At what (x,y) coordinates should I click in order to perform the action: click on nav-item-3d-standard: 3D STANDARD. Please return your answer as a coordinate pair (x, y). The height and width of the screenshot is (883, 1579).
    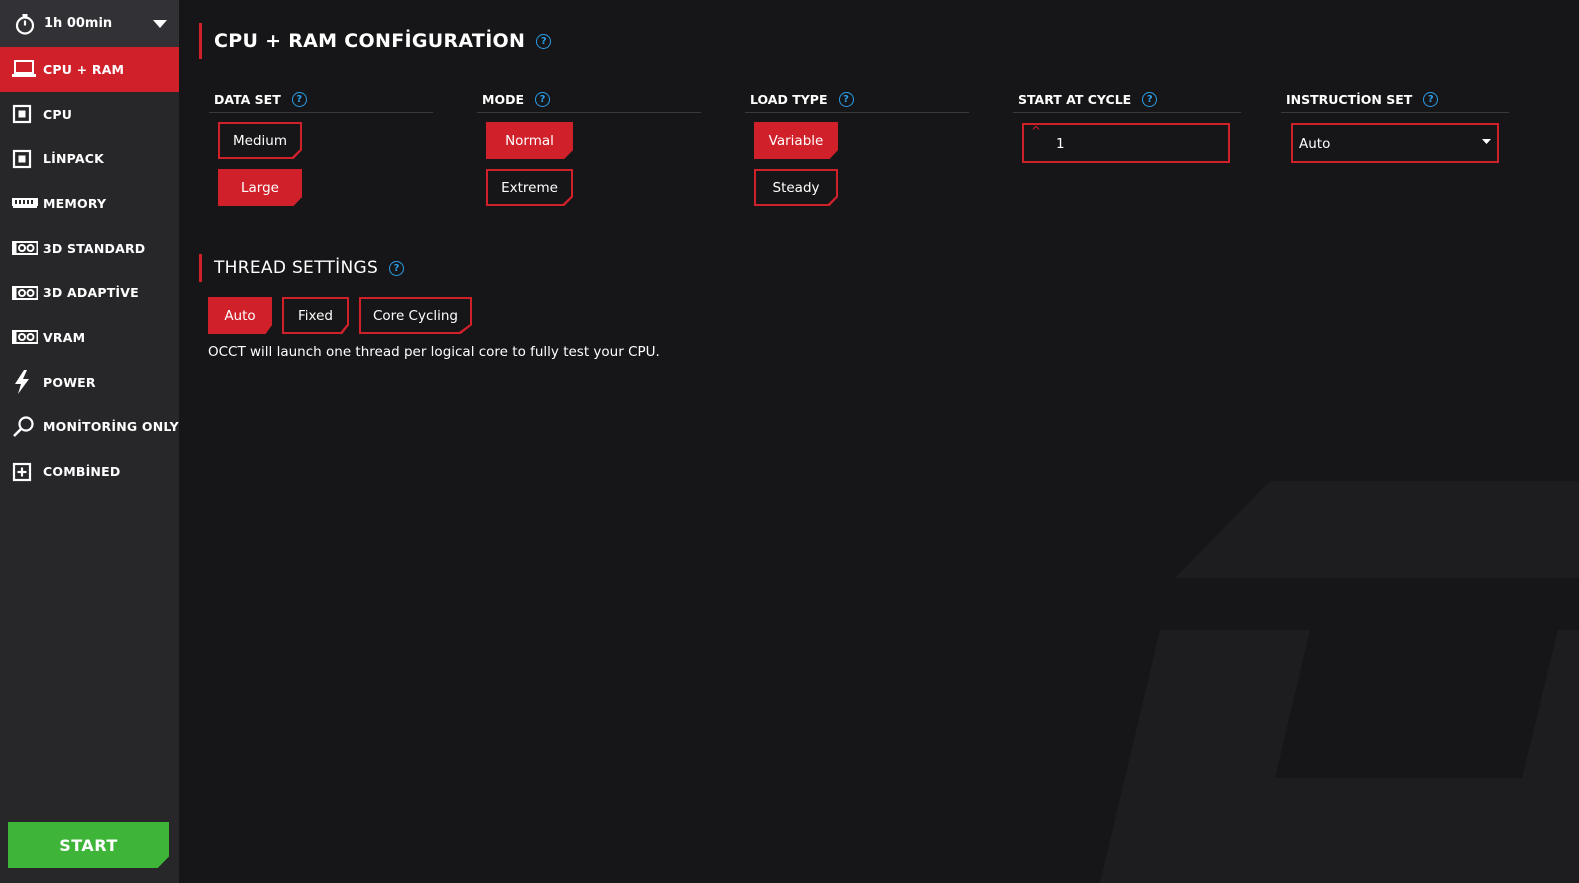
    Looking at the image, I should click on (89, 248).